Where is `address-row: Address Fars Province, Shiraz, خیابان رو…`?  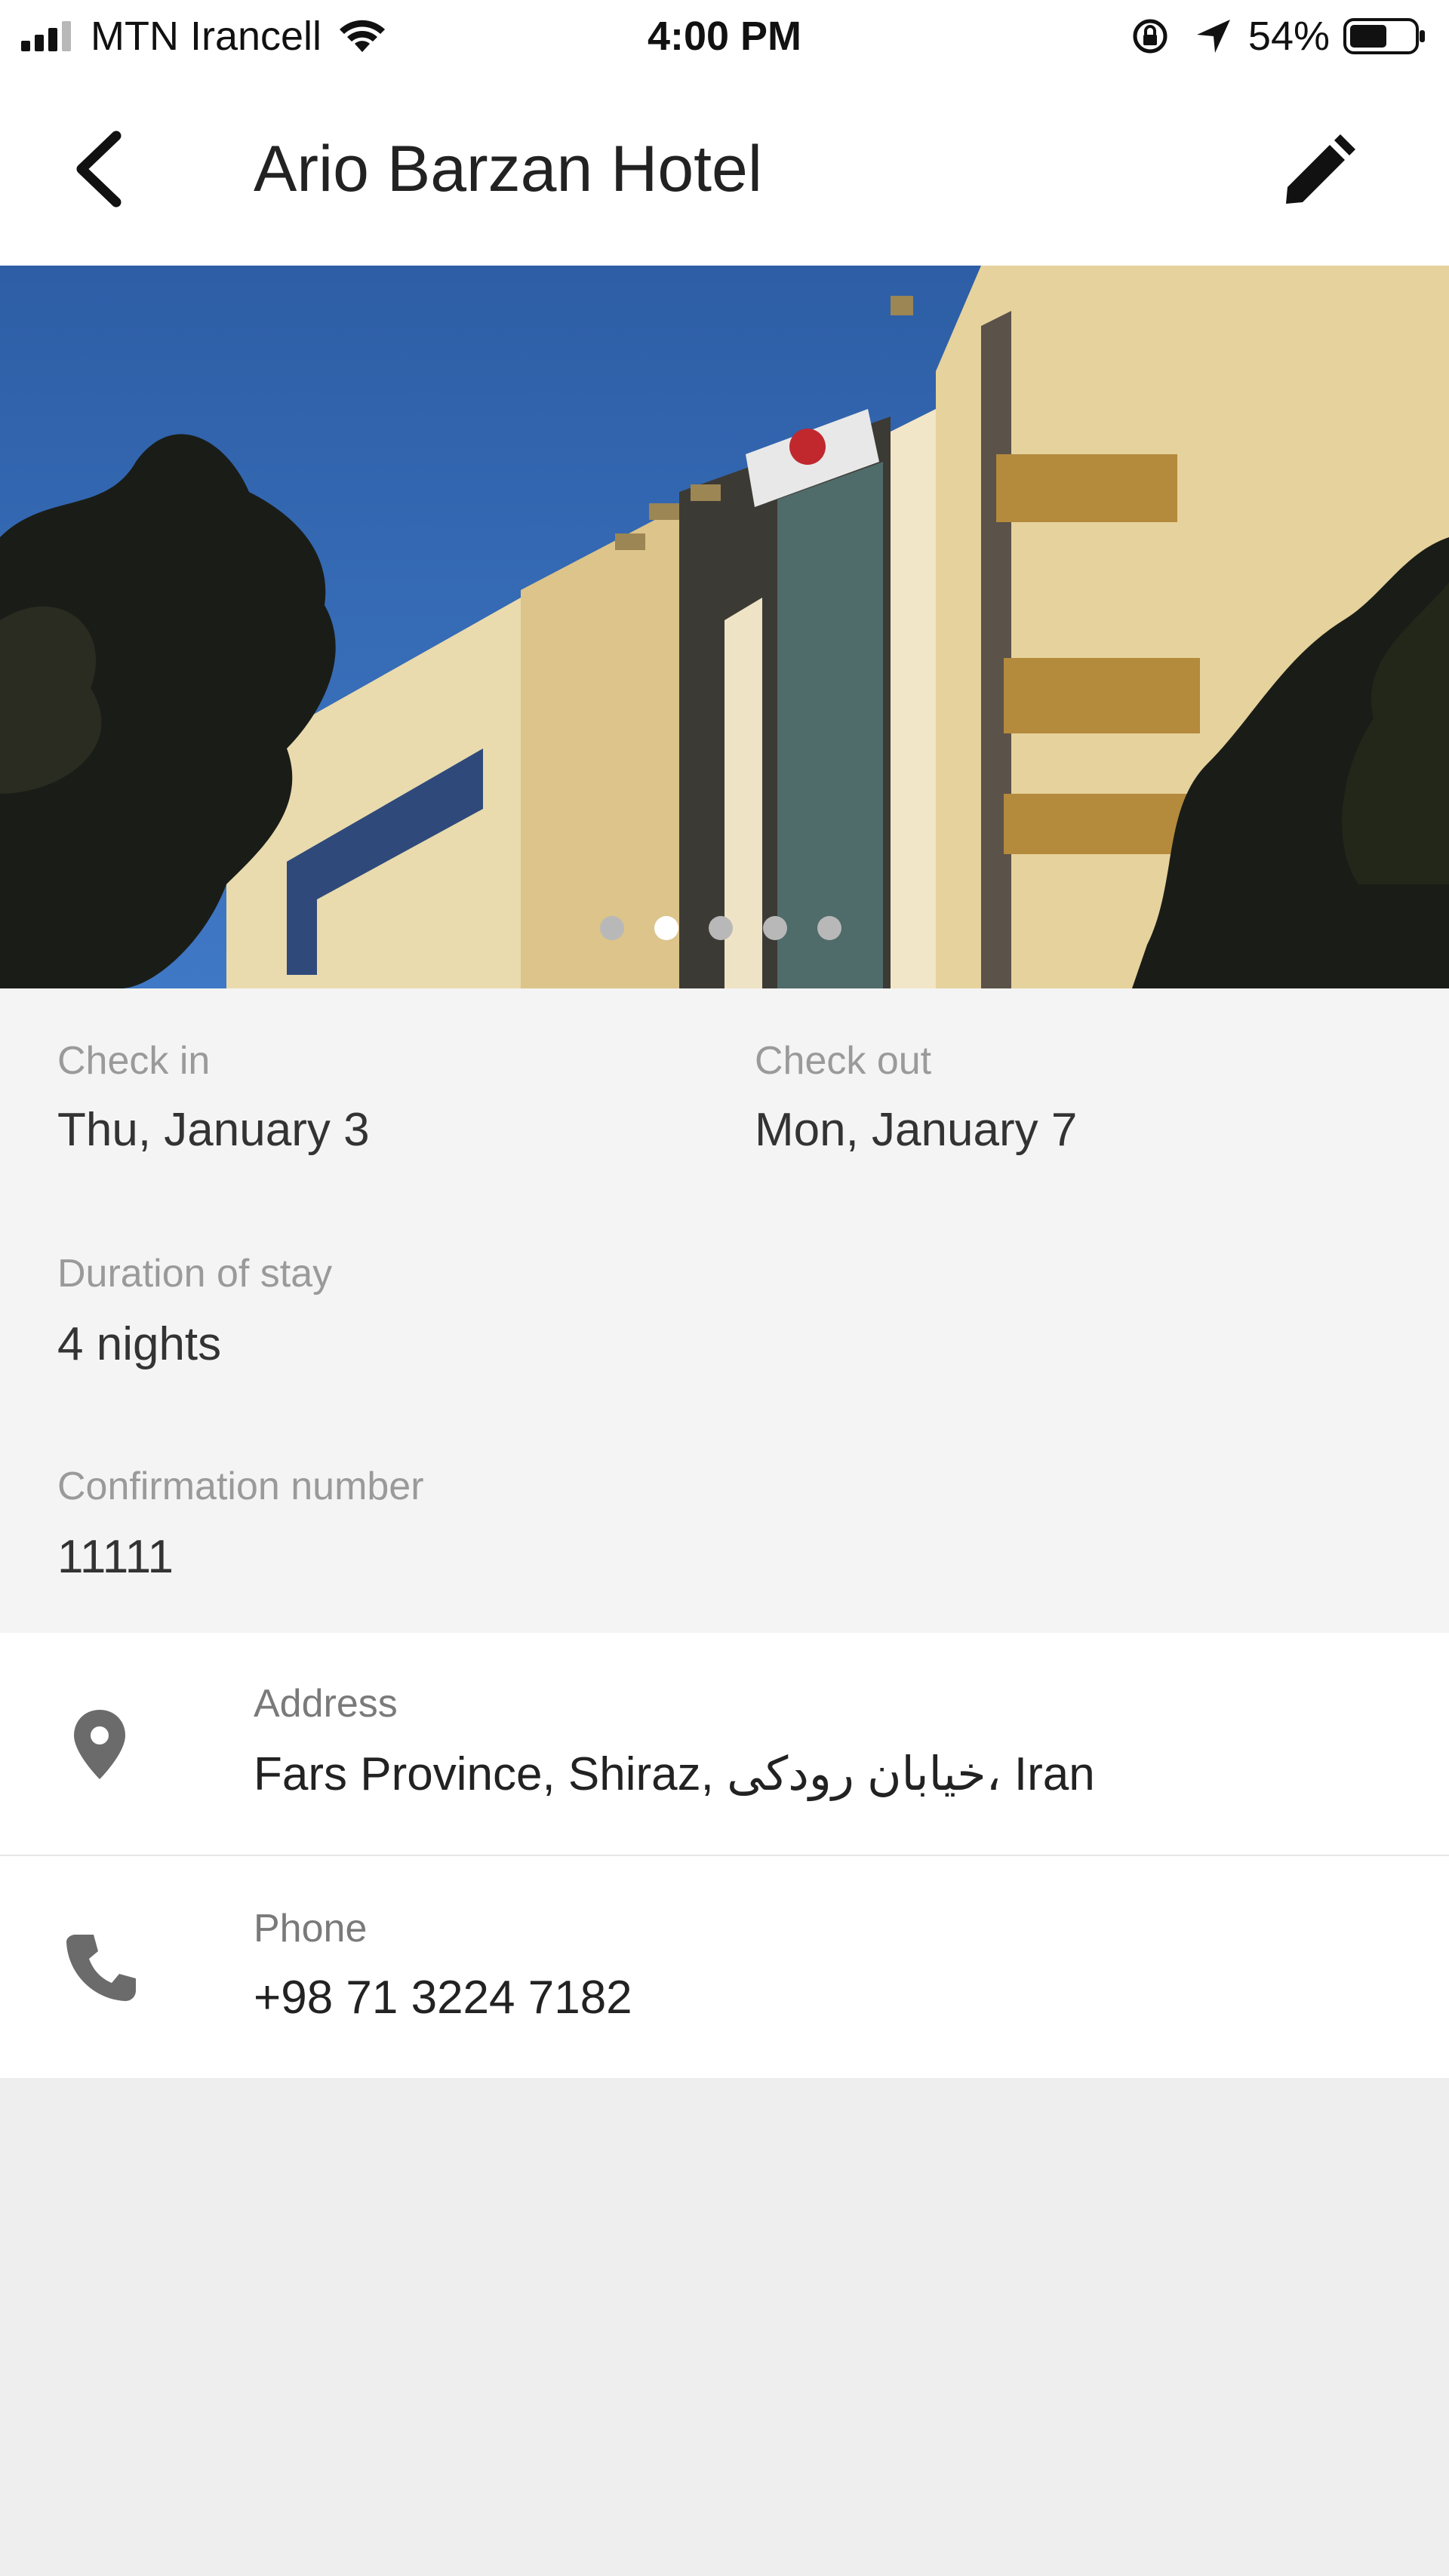 address-row: Address Fars Province, Shiraz, خیابان رو… is located at coordinates (724, 1744).